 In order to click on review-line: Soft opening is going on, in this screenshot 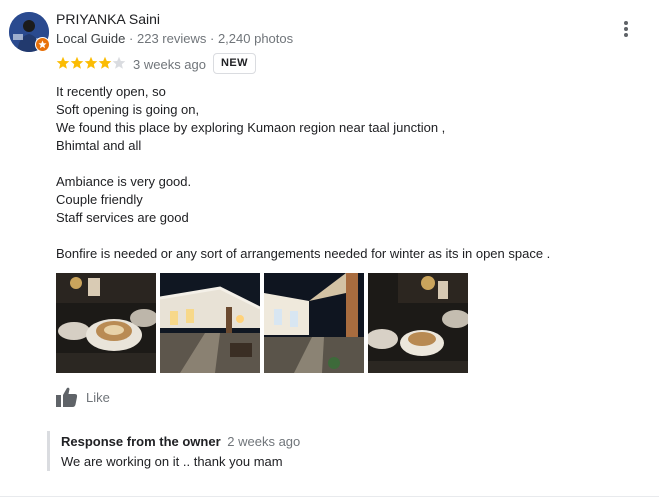, I will do `click(128, 109)`.